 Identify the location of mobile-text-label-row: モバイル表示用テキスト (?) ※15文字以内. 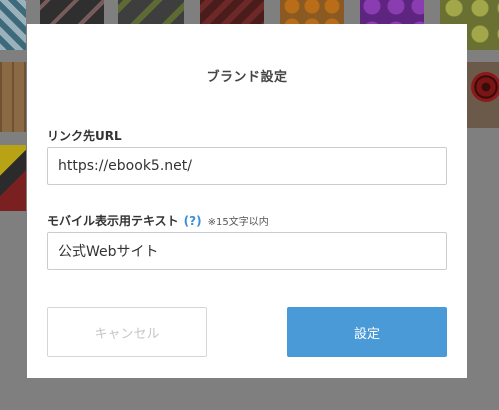
(158, 220).